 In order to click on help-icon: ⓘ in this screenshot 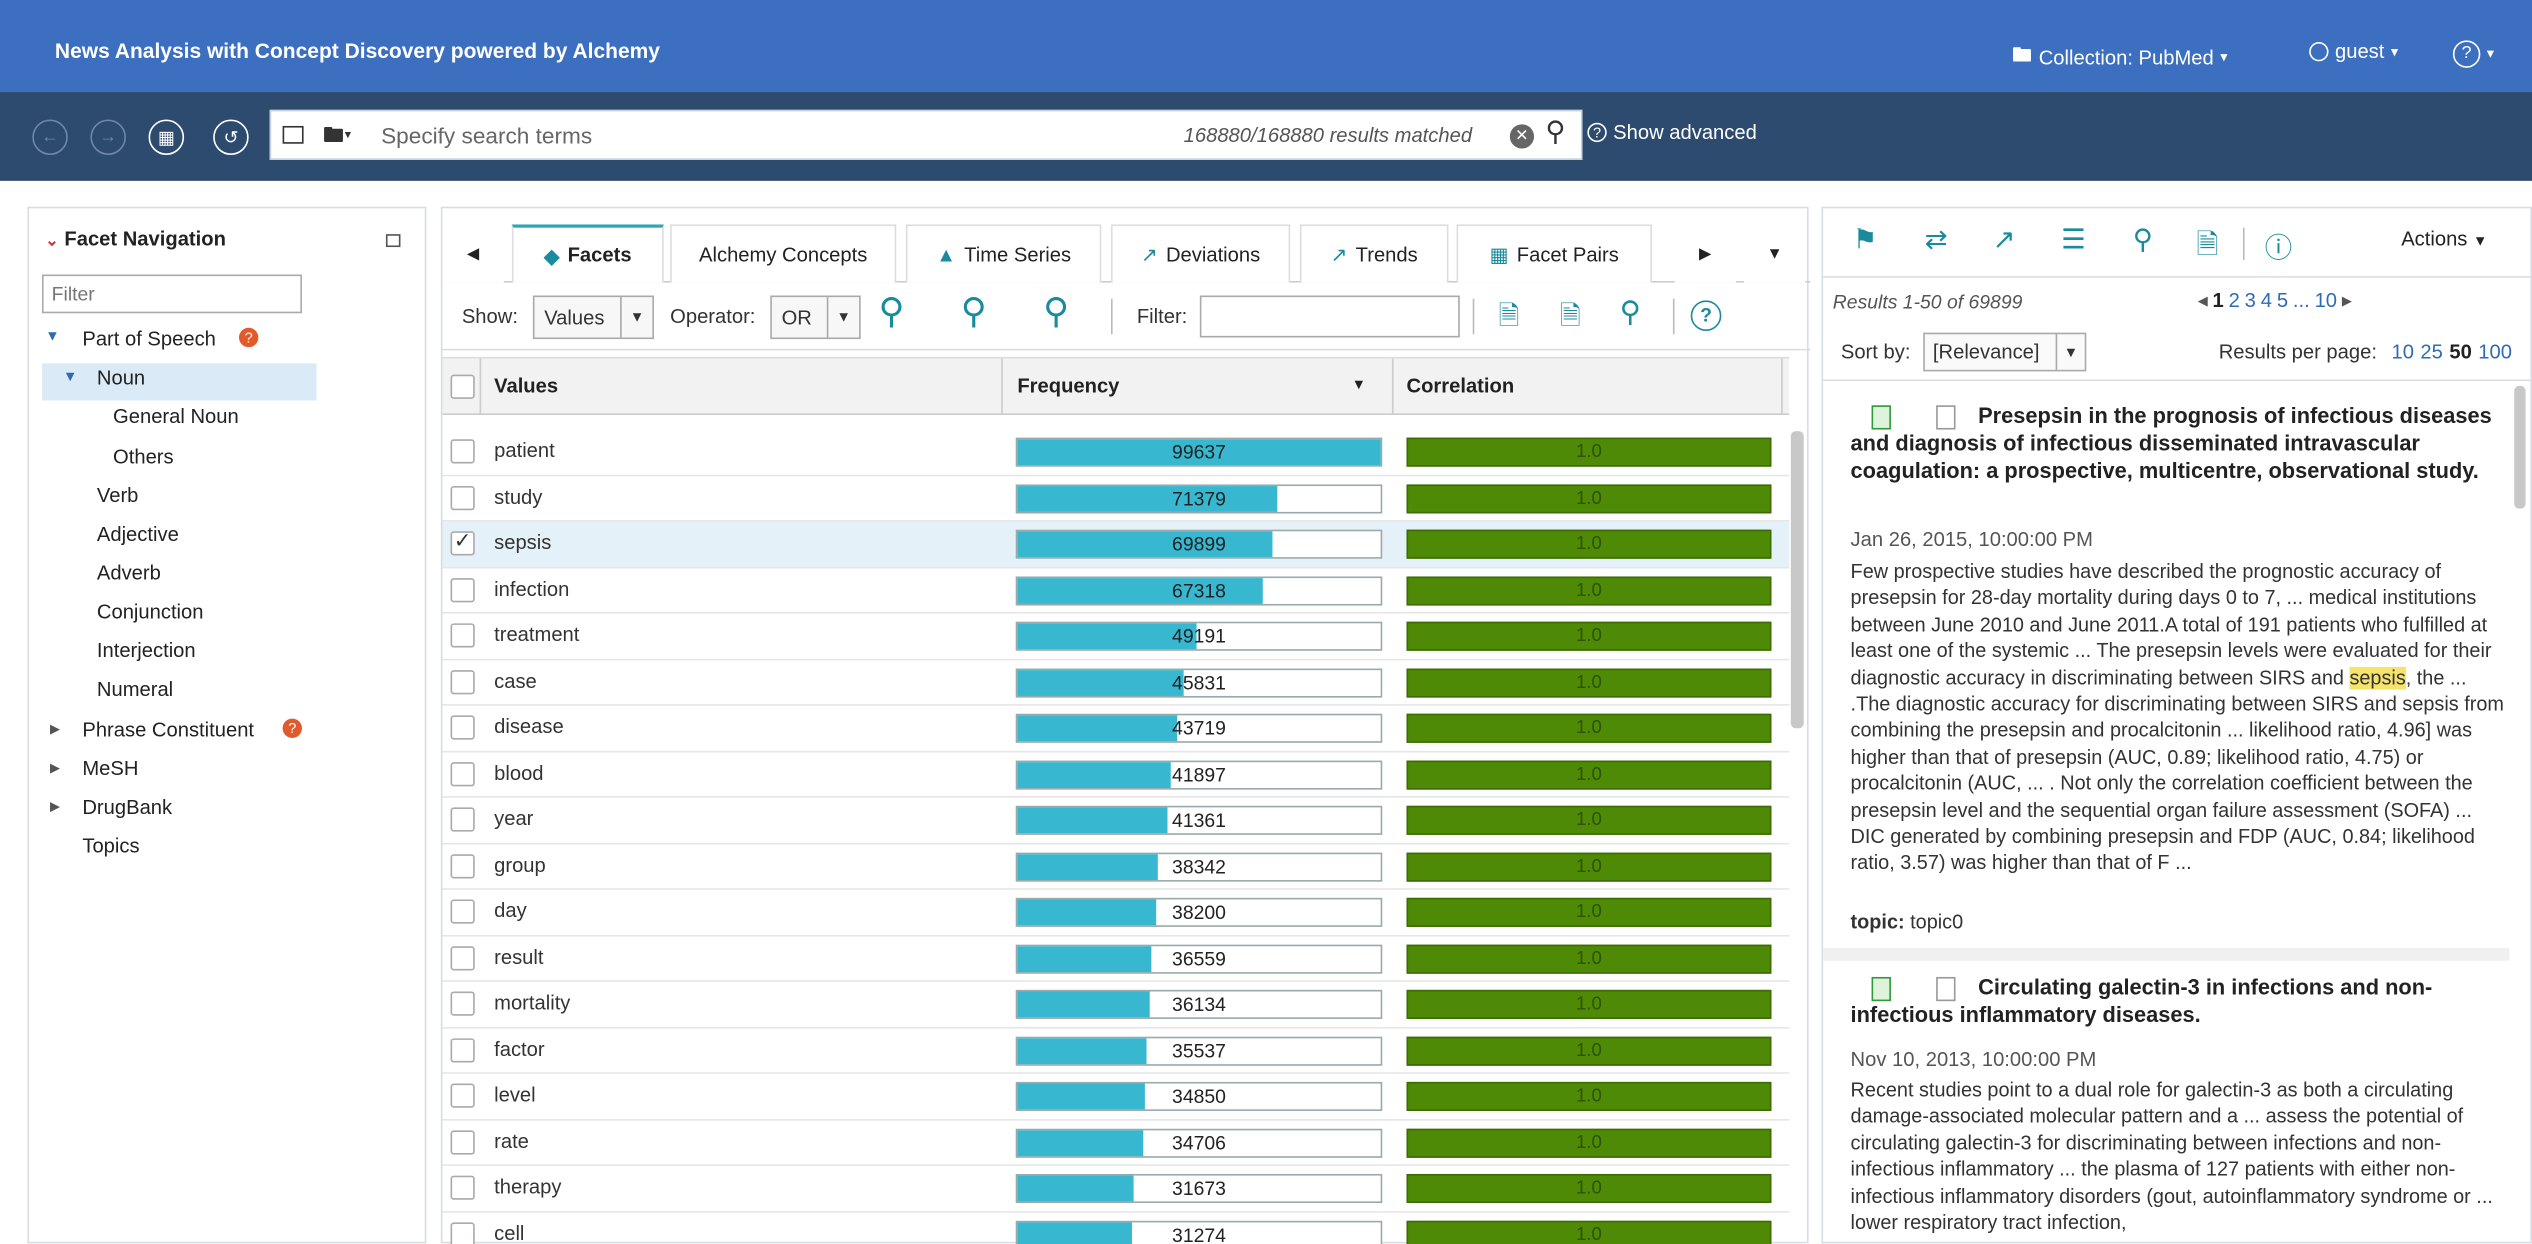, I will do `click(2278, 244)`.